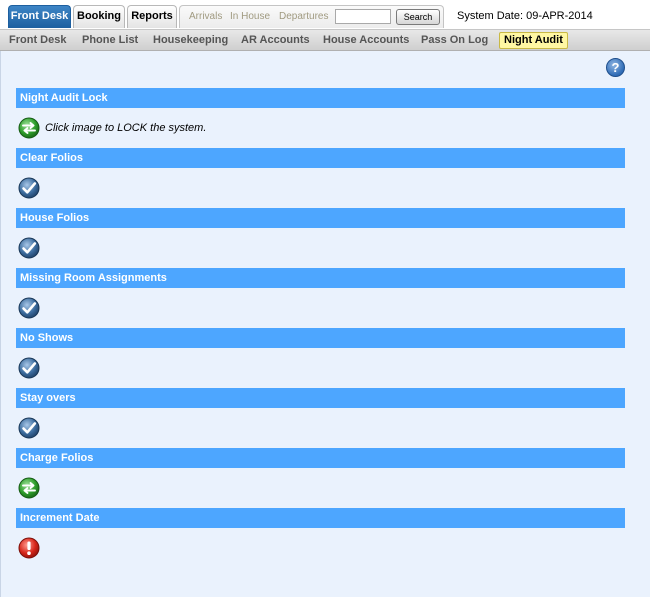 This screenshot has width=650, height=597. I want to click on arrivals-link: Arrivals, so click(205, 16).